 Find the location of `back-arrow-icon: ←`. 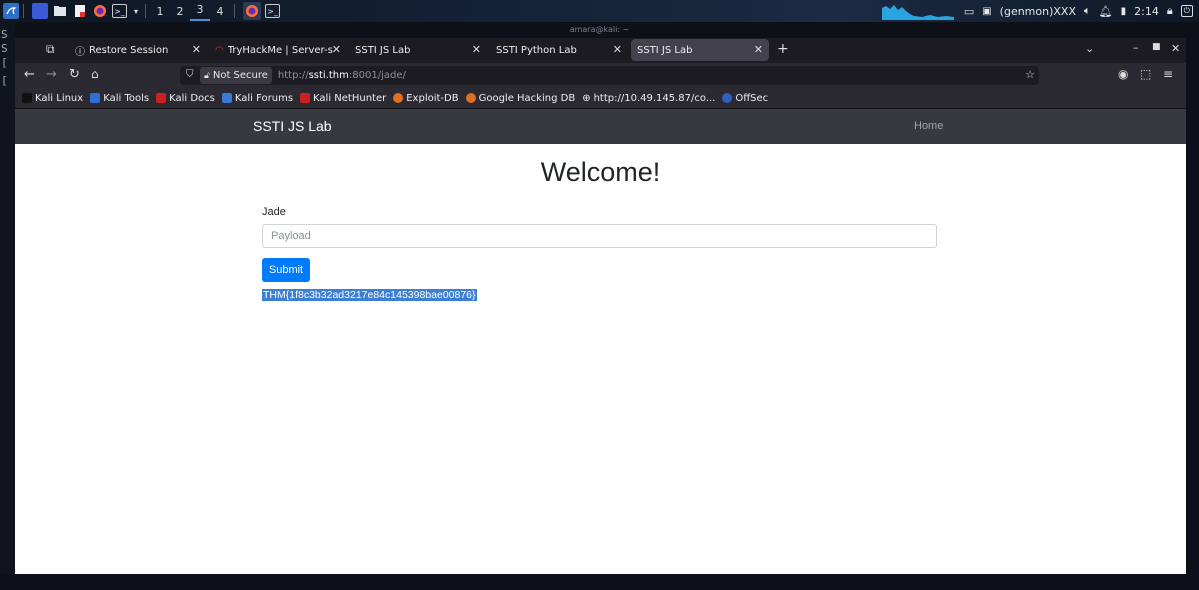

back-arrow-icon: ← is located at coordinates (29, 74).